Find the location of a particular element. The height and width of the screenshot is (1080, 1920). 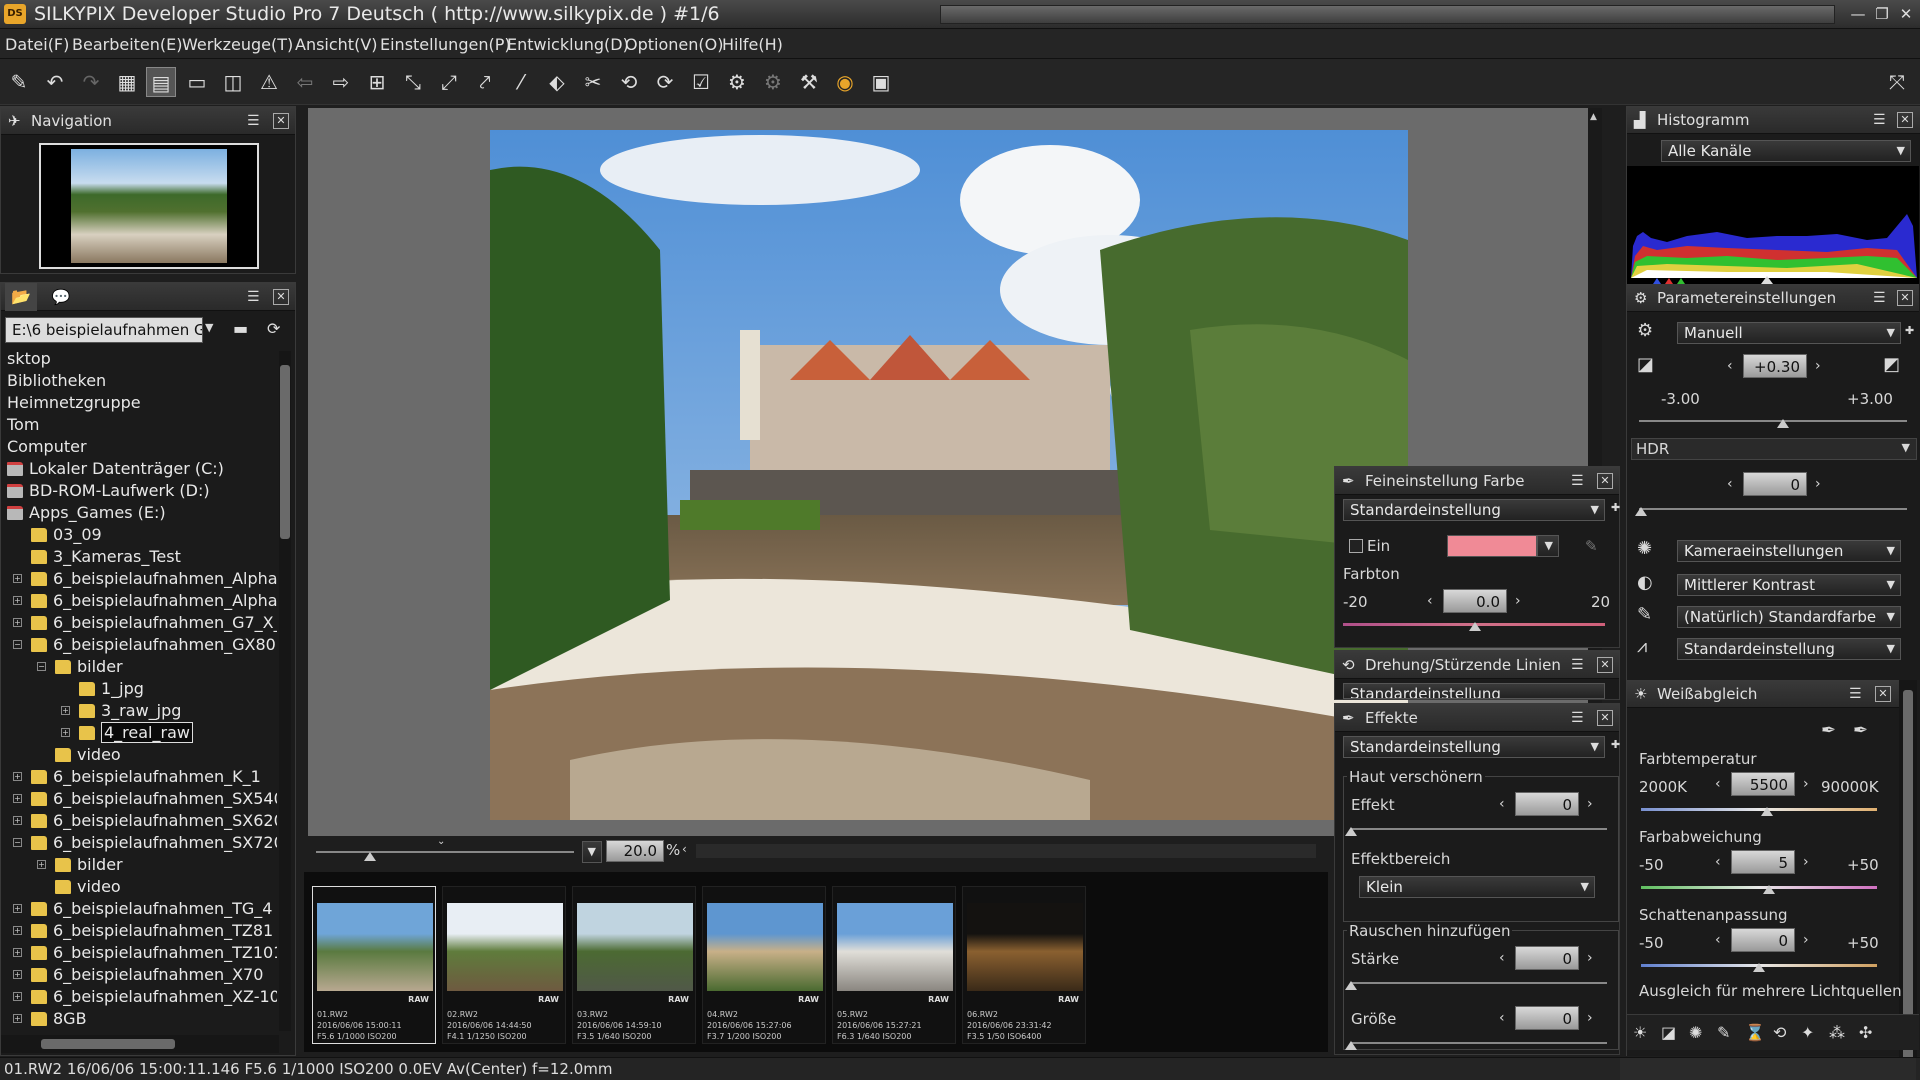

spot-tool-icon: ✂ is located at coordinates (593, 82).